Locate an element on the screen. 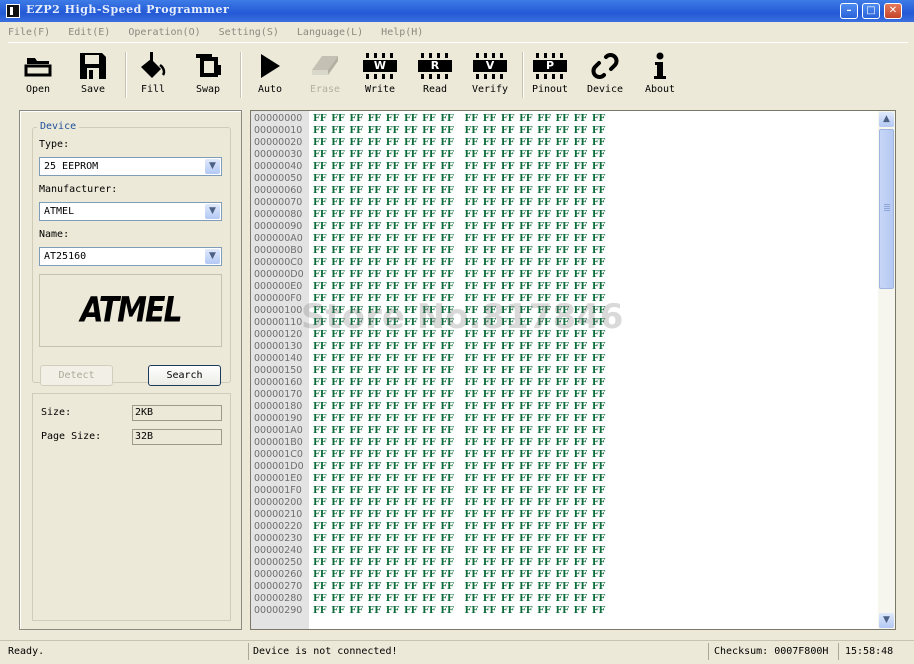 The image size is (914, 664). menu-setting: Setting(S) is located at coordinates (249, 33).